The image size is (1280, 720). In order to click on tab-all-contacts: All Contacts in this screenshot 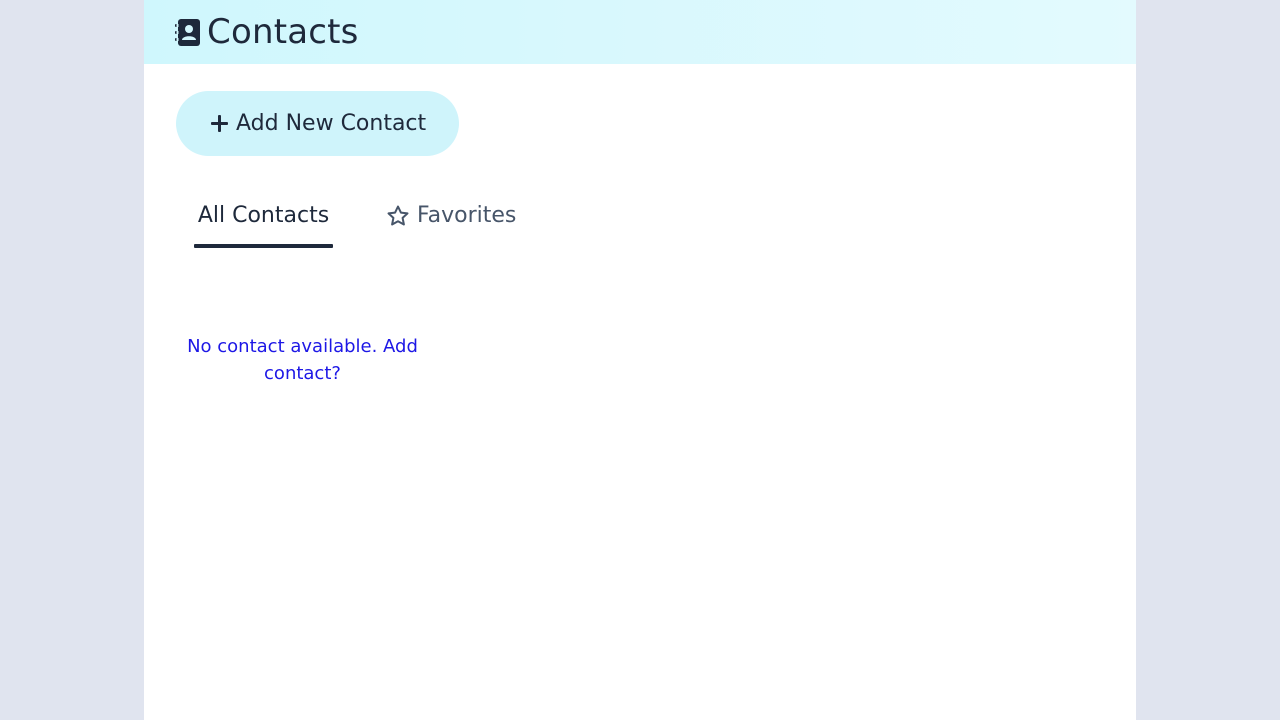, I will do `click(263, 219)`.